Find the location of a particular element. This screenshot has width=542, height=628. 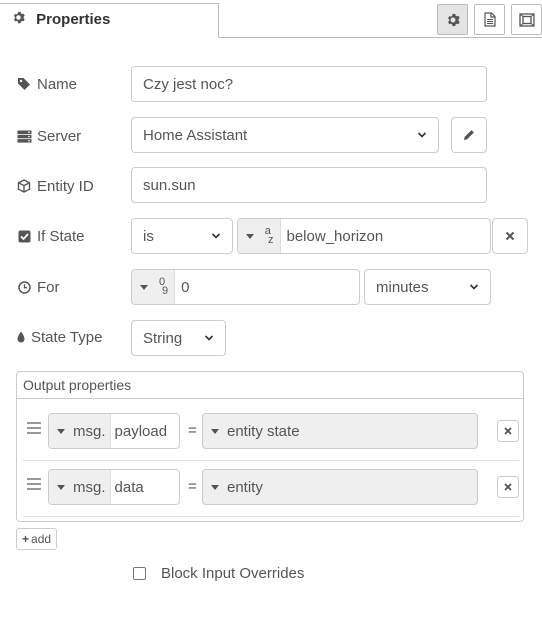

frame-icon is located at coordinates (526, 19).